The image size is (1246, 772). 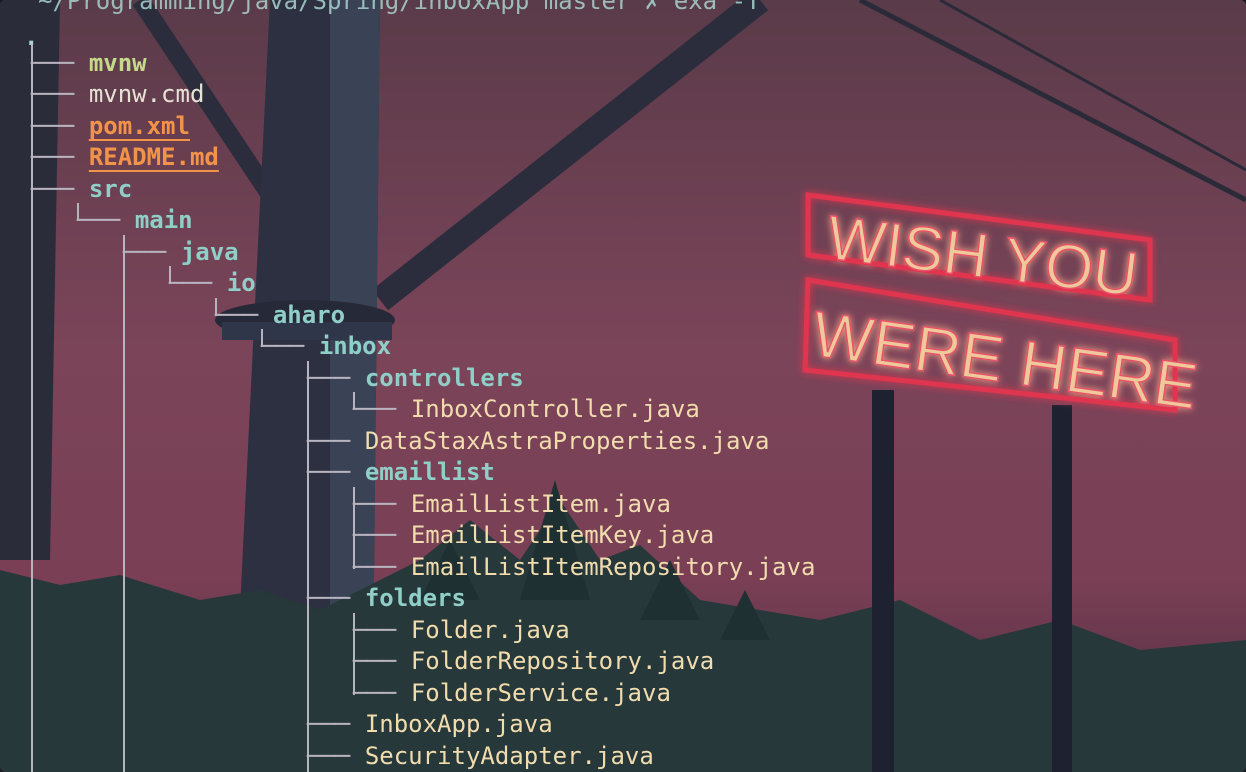 I want to click on tree-row: ─── FolderService.java, so click(x=512, y=693).